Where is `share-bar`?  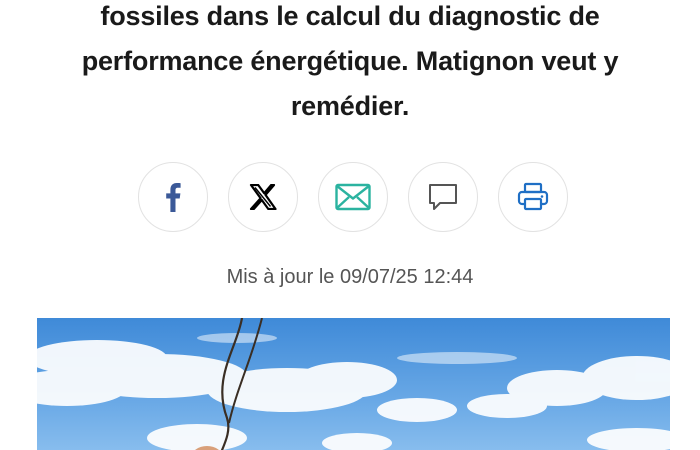 share-bar is located at coordinates (353, 197).